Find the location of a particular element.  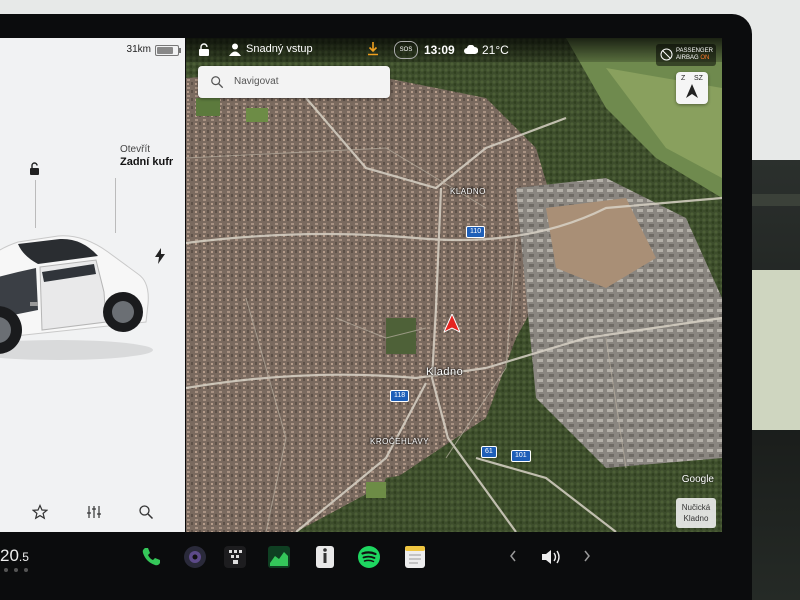

airbag-line2: AIRBAG ON is located at coordinates (692, 58).